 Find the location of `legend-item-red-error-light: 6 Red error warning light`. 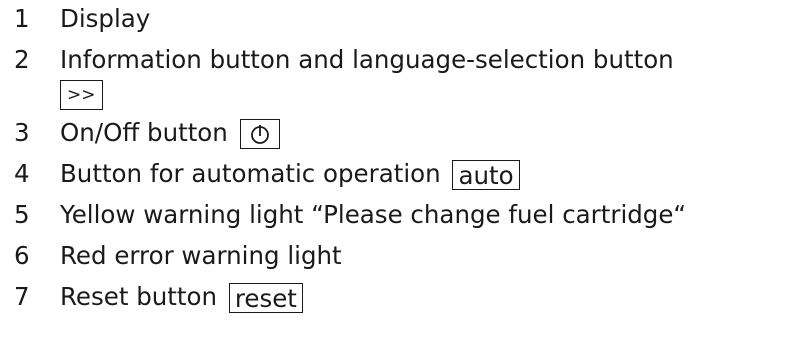

legend-item-red-error-light: 6 Red error warning light is located at coordinates (406, 255).